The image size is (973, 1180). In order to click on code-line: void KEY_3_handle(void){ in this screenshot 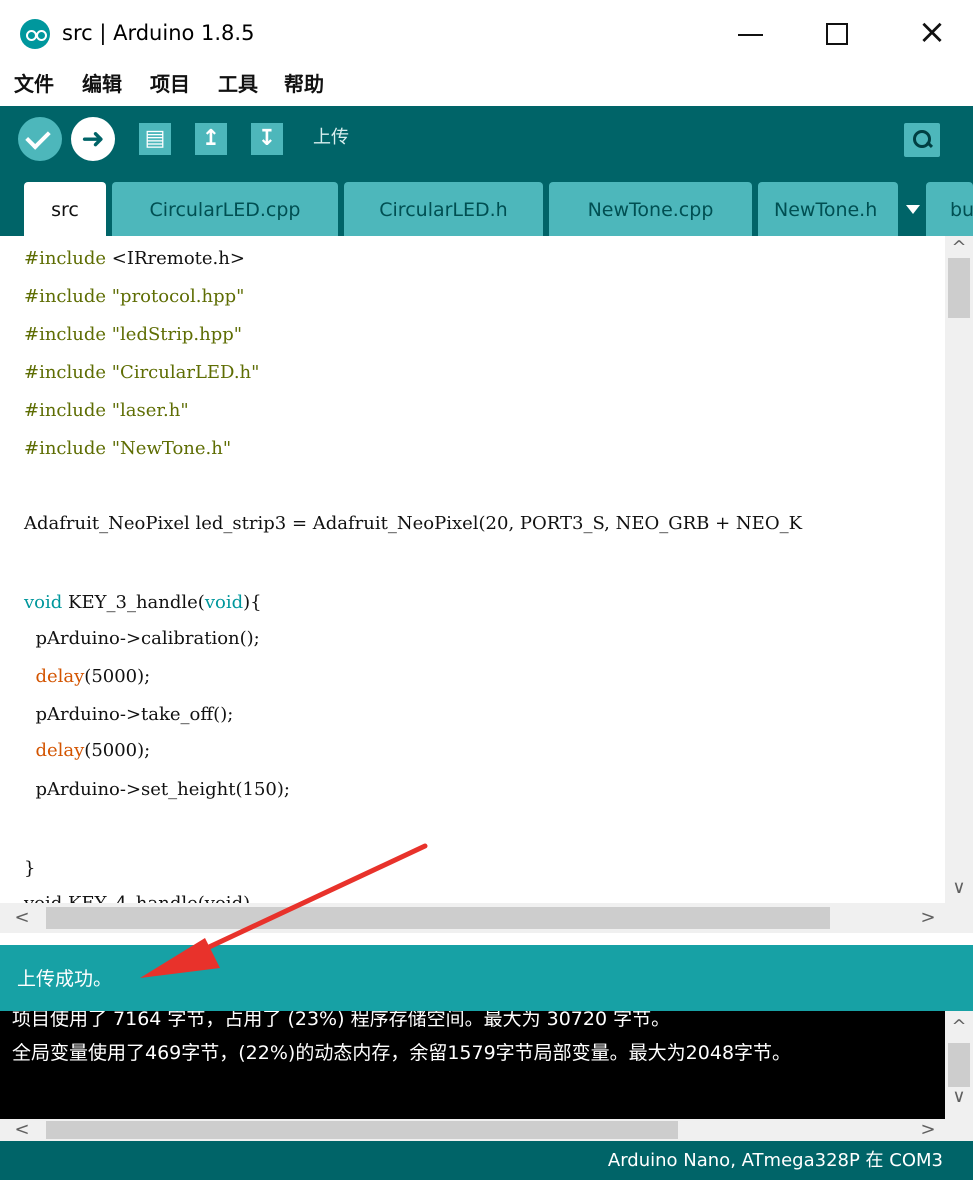, I will do `click(143, 603)`.